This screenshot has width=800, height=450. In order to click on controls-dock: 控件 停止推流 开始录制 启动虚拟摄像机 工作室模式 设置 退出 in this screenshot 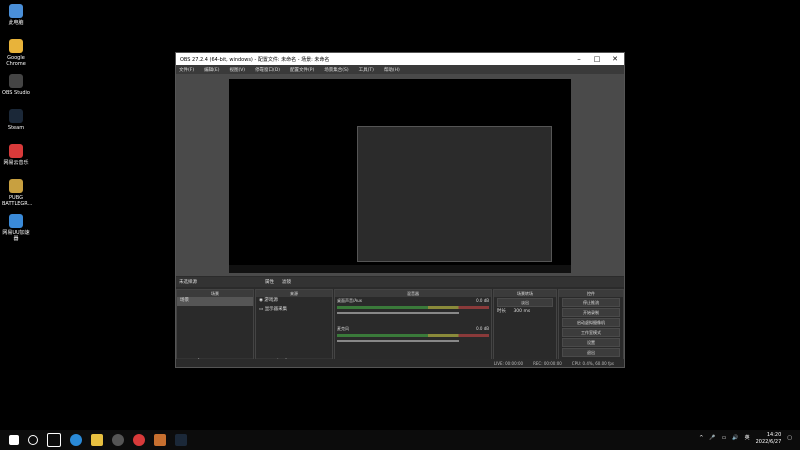, I will do `click(591, 328)`.